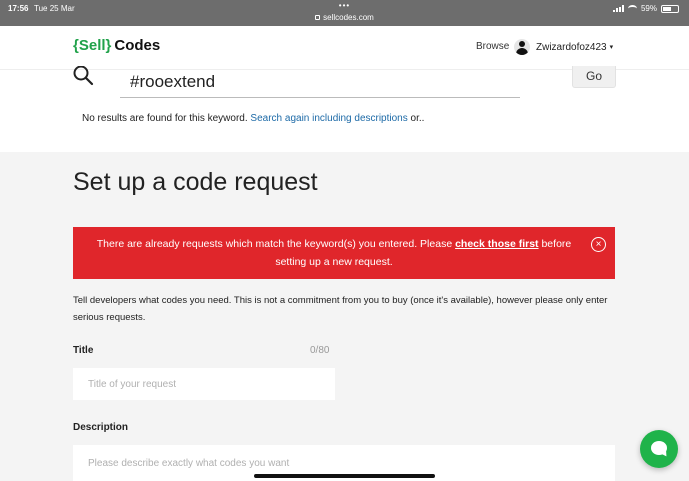  What do you see at coordinates (344, 5) in the screenshot?
I see `multitasking-dots: •••` at bounding box center [344, 5].